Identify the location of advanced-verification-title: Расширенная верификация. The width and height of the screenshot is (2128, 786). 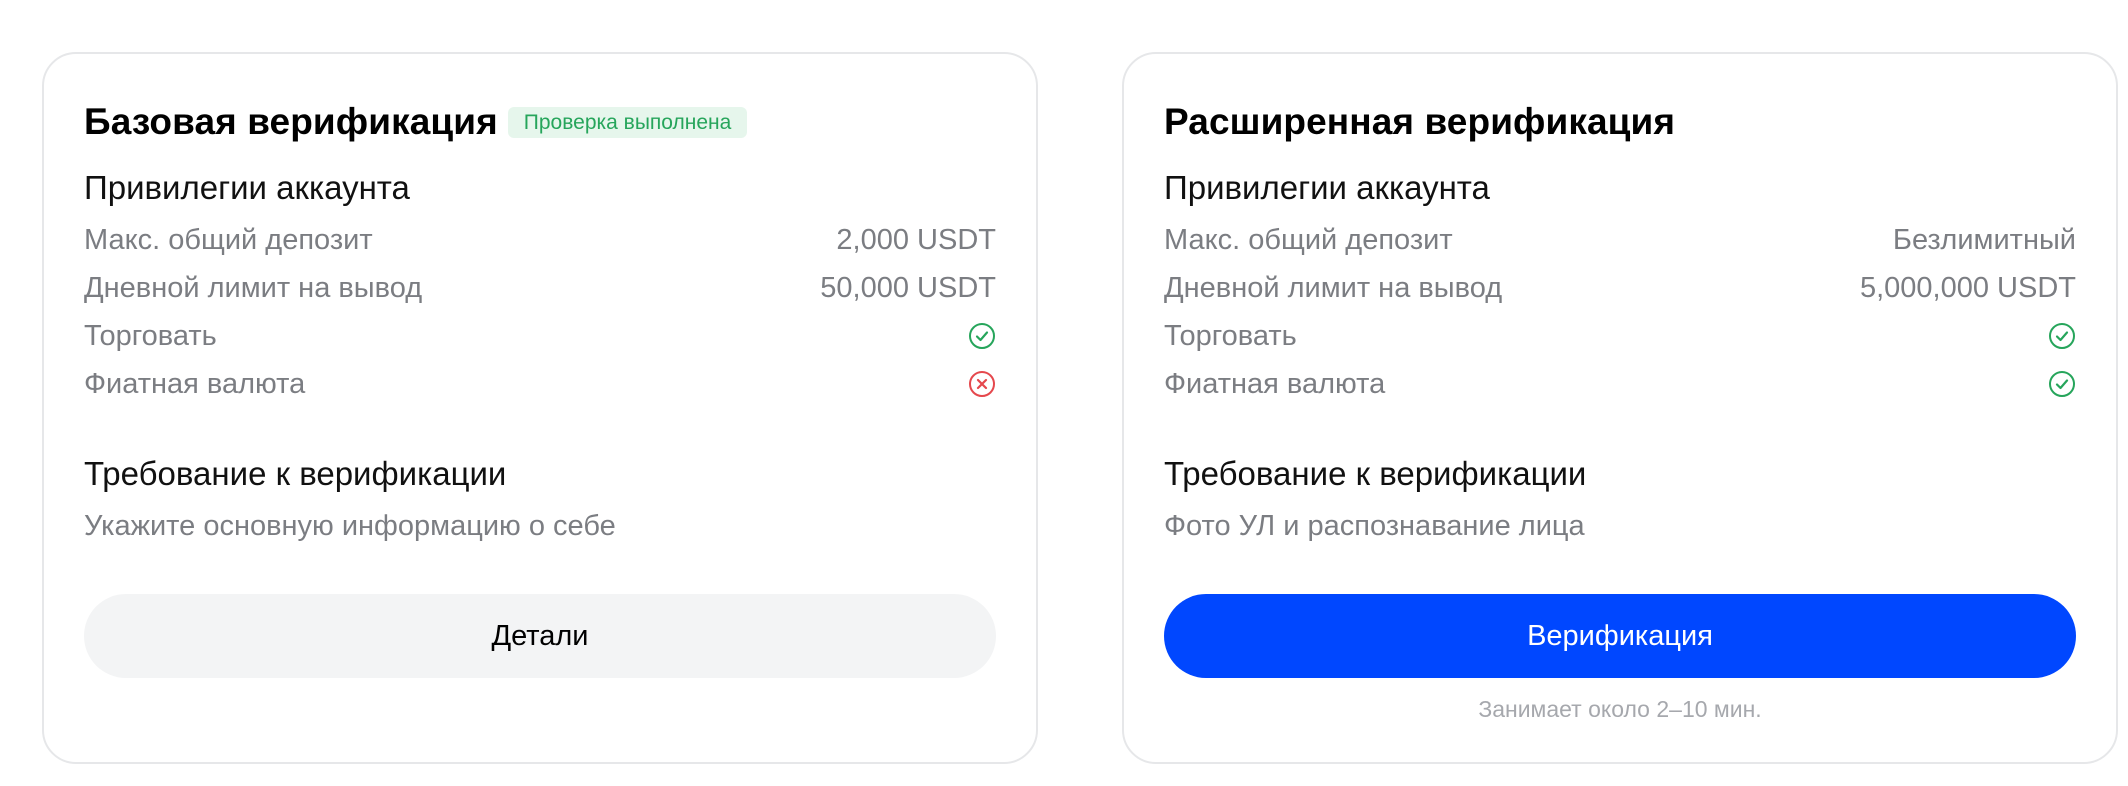
(1420, 121).